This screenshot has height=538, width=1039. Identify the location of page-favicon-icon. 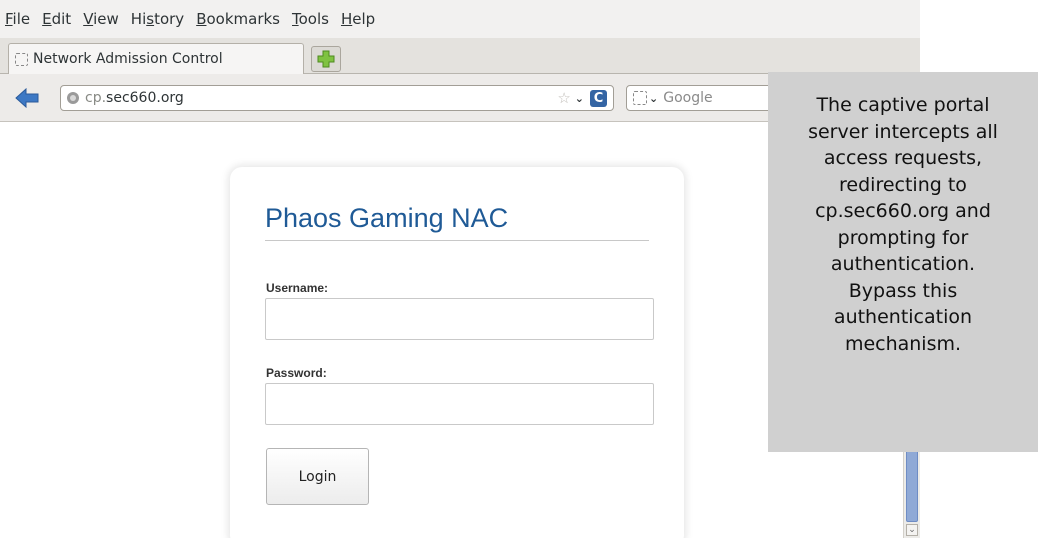
(21, 59).